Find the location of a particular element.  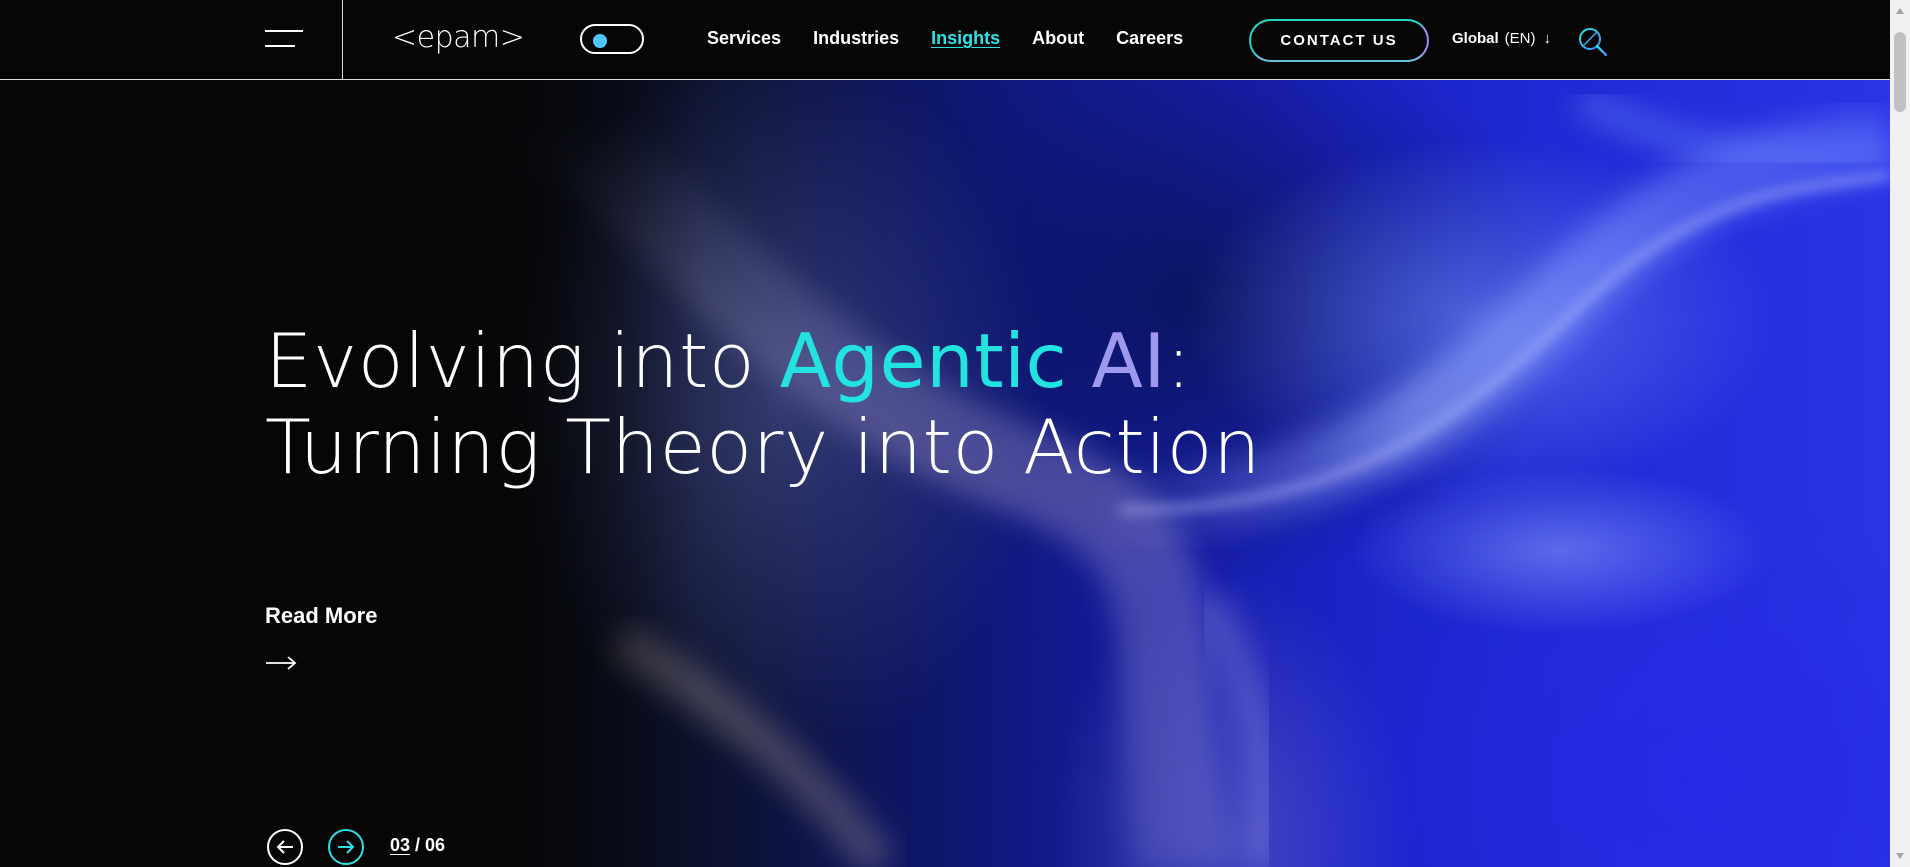

epam-logo: <epam> is located at coordinates (458, 37).